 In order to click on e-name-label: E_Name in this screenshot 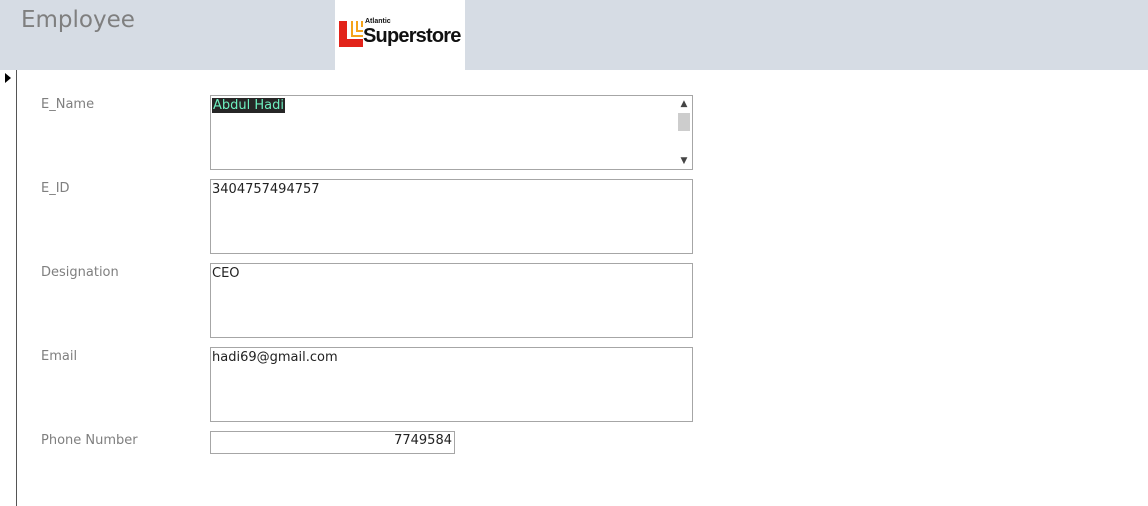, I will do `click(68, 104)`.